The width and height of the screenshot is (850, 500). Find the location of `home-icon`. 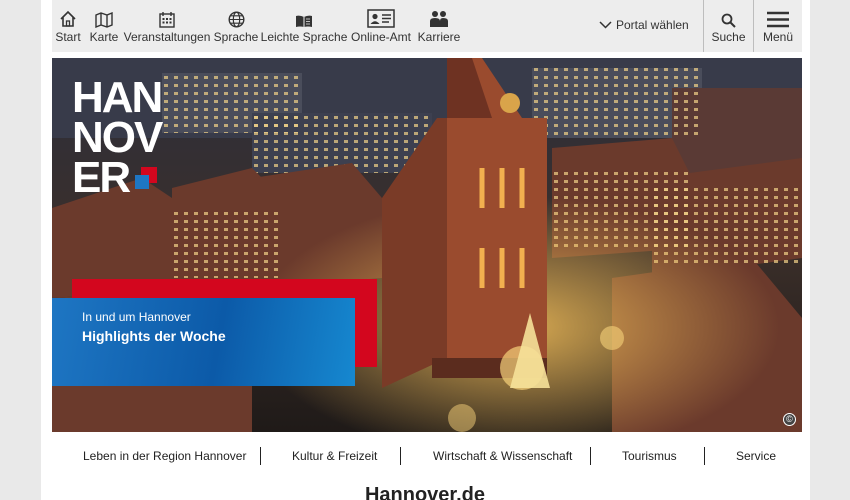

home-icon is located at coordinates (68, 15).